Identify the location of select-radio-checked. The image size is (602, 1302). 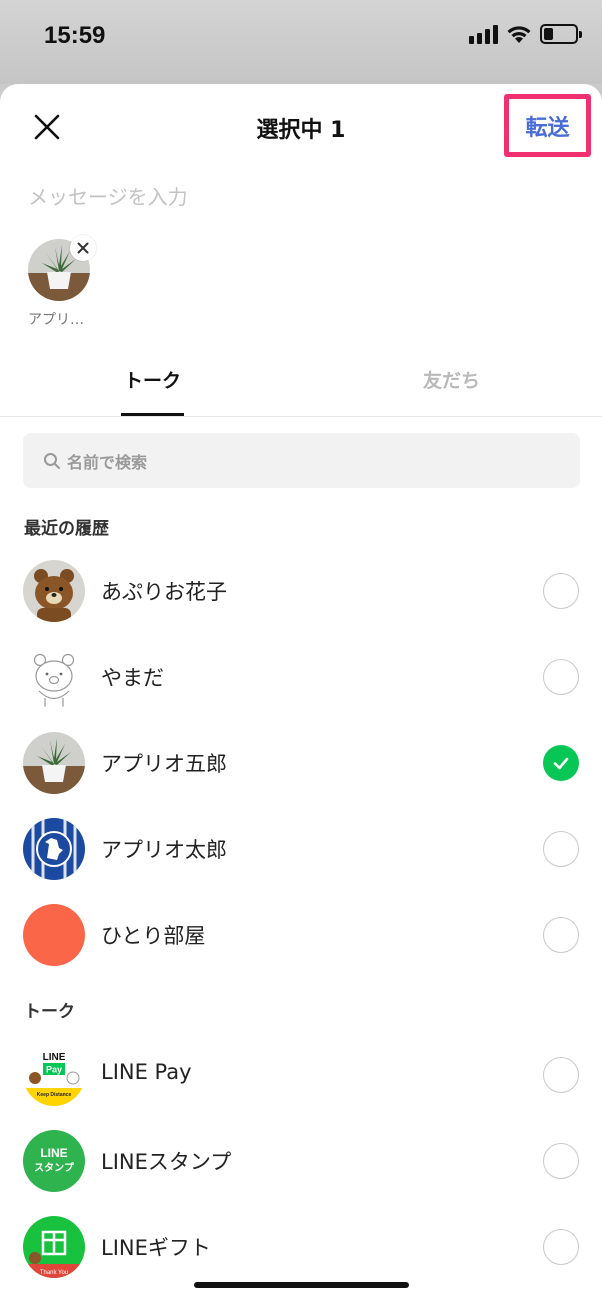
(561, 763).